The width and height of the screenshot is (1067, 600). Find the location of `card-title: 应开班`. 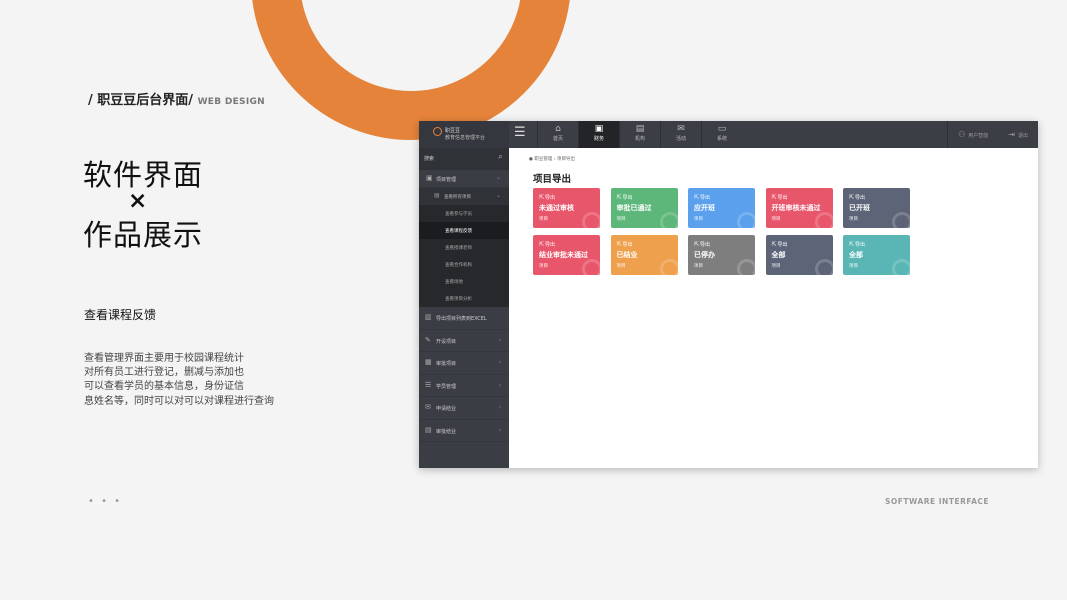

card-title: 应开班 is located at coordinates (704, 208).